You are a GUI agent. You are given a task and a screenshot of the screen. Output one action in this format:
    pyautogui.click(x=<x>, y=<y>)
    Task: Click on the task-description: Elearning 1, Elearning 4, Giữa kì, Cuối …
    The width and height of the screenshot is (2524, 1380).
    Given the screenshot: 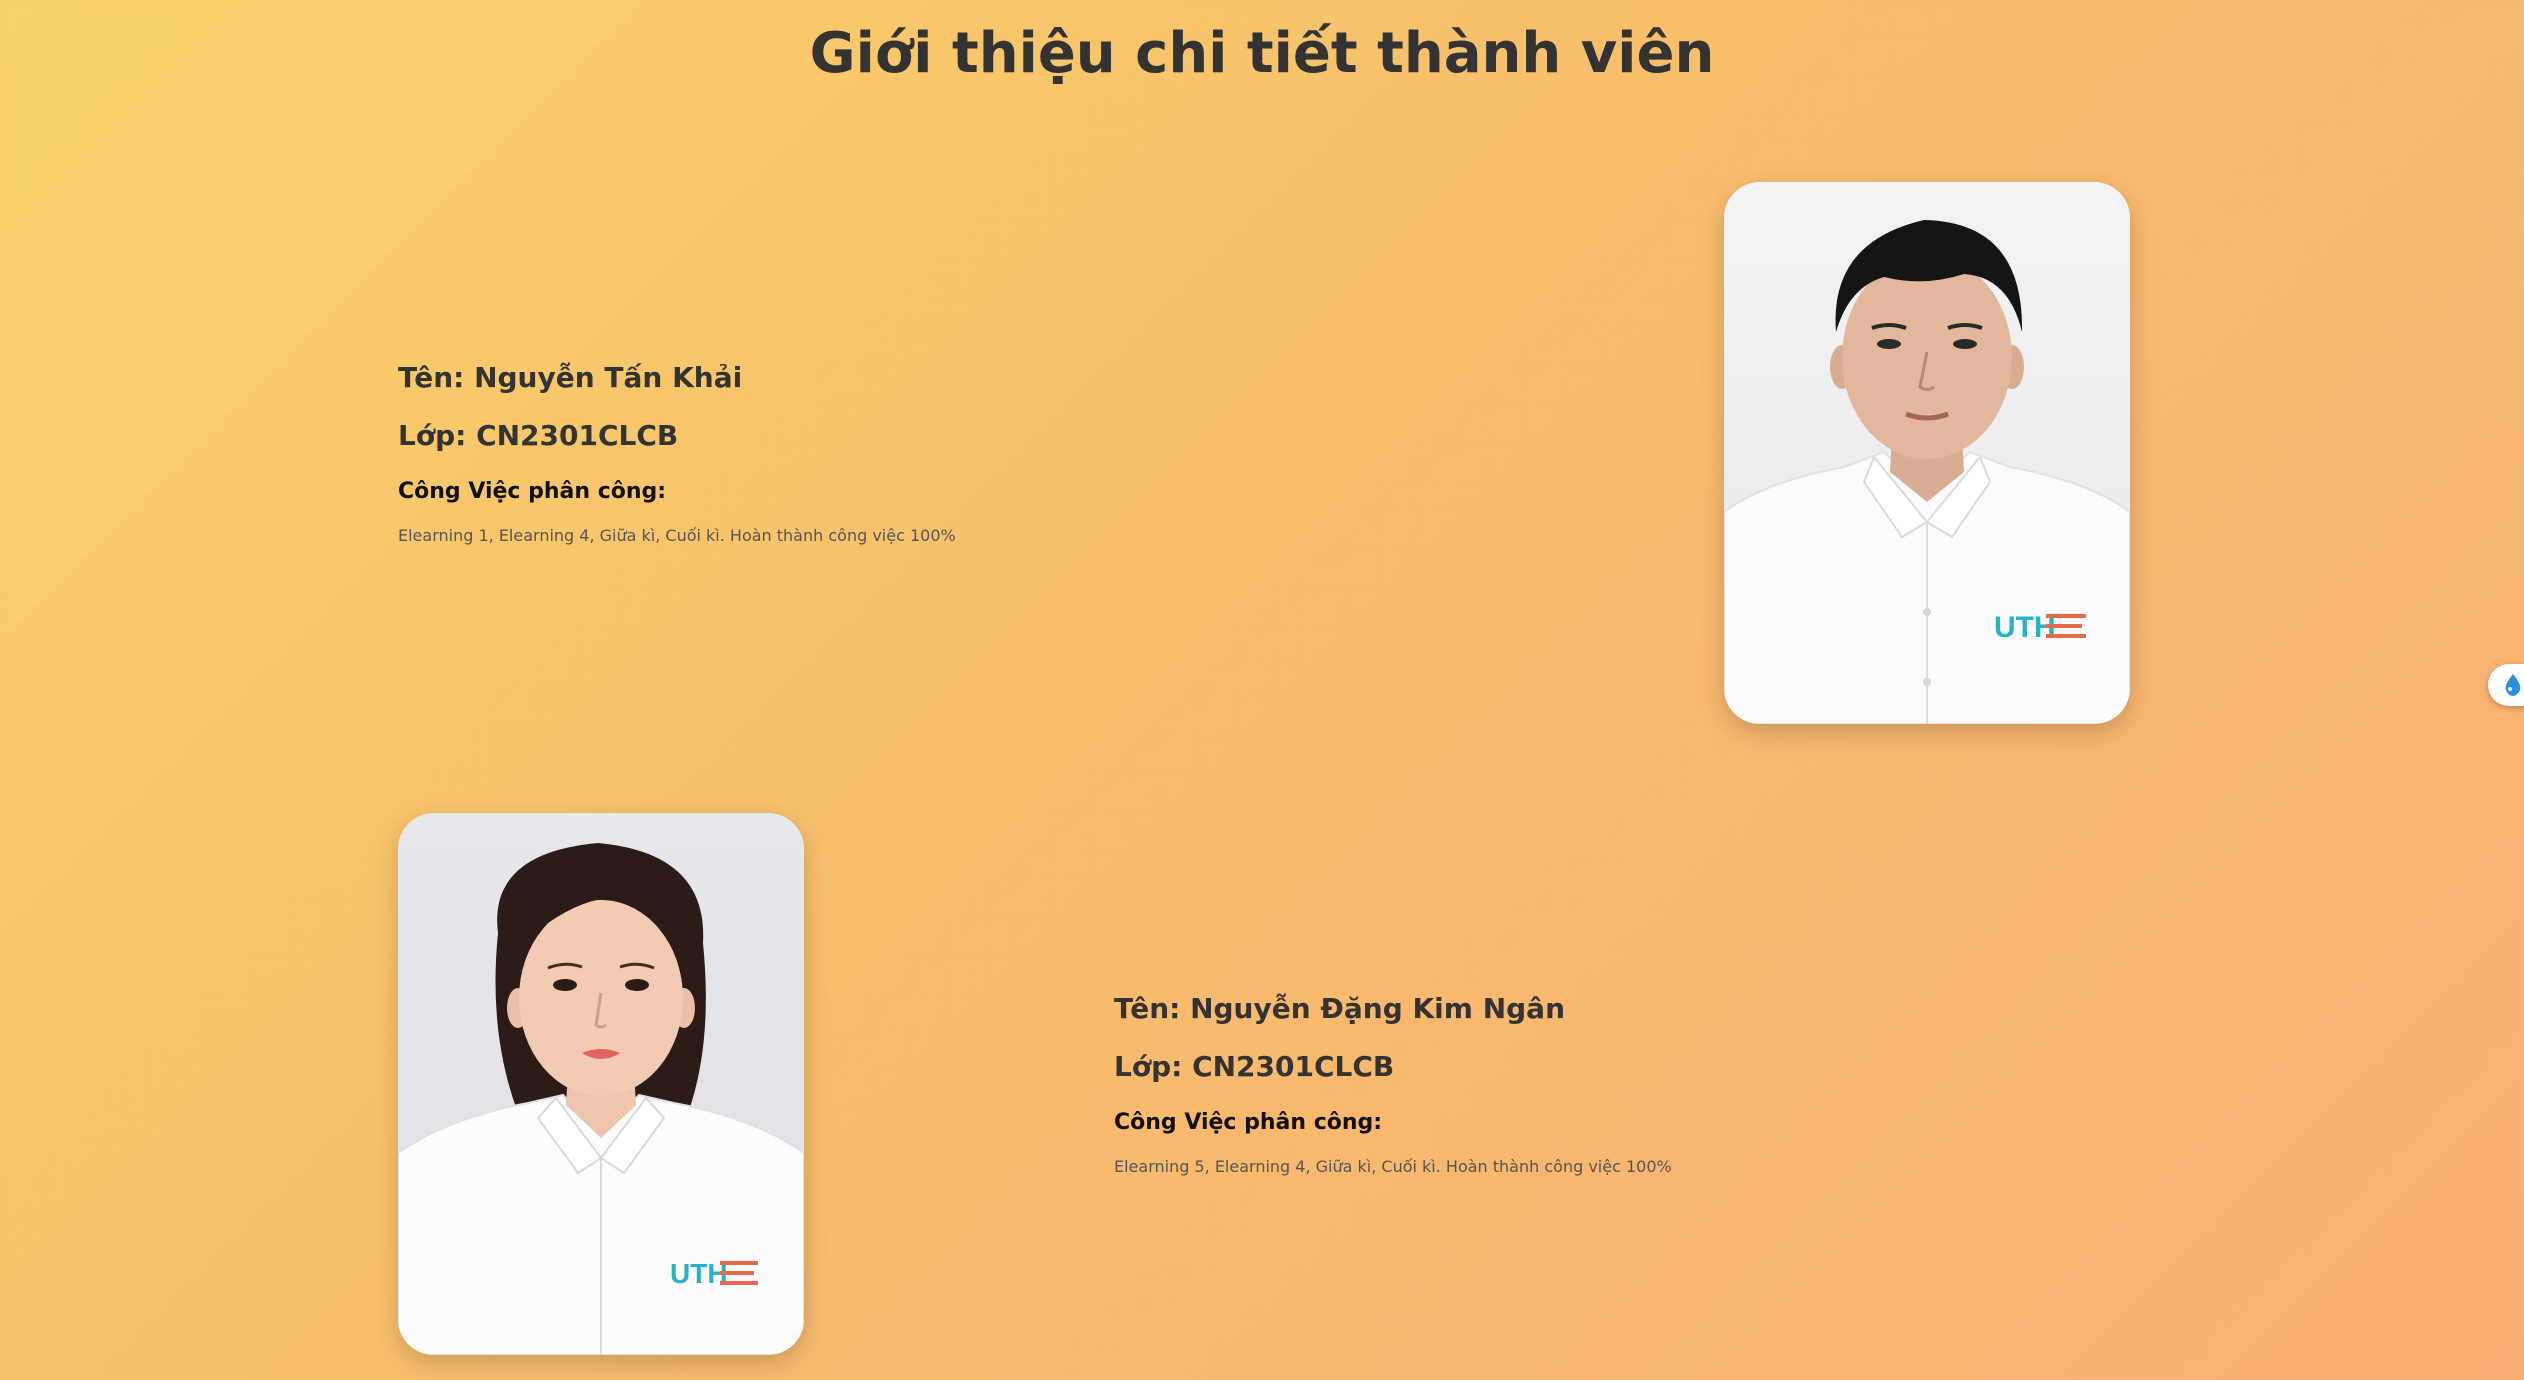 What is the action you would take?
    pyautogui.click(x=677, y=535)
    